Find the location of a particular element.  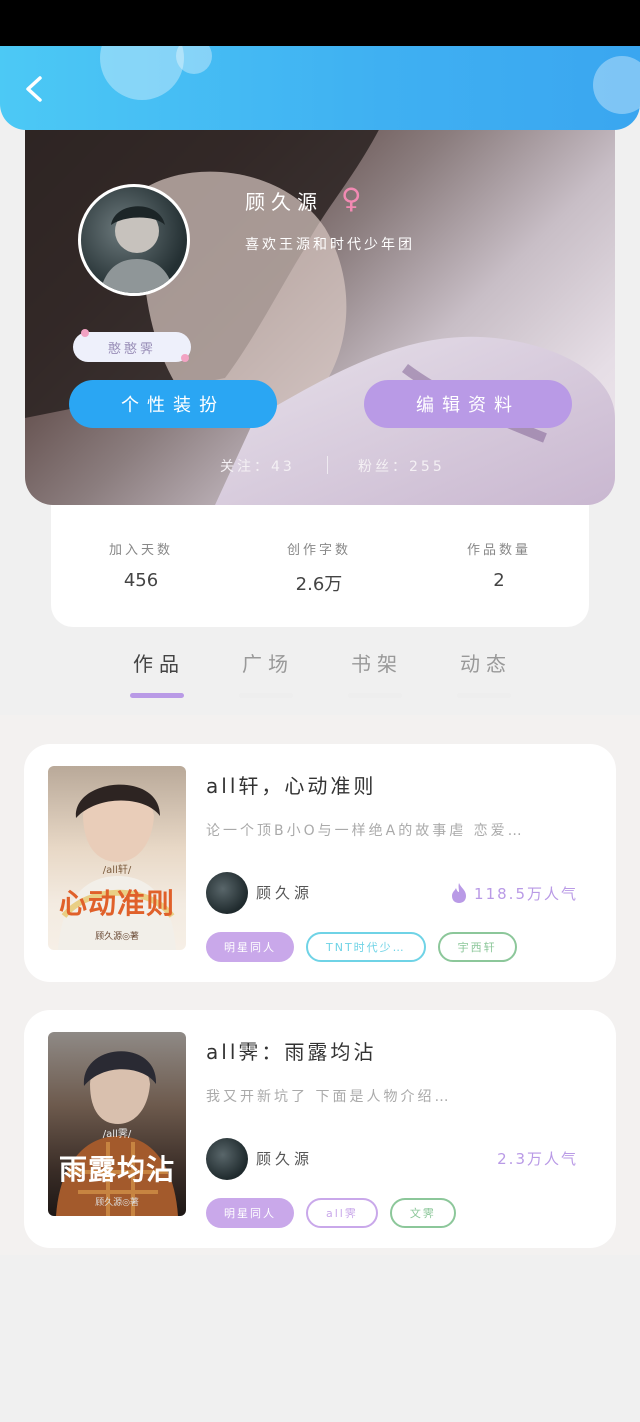

badge-label: 憨憨霁 is located at coordinates (131, 349).